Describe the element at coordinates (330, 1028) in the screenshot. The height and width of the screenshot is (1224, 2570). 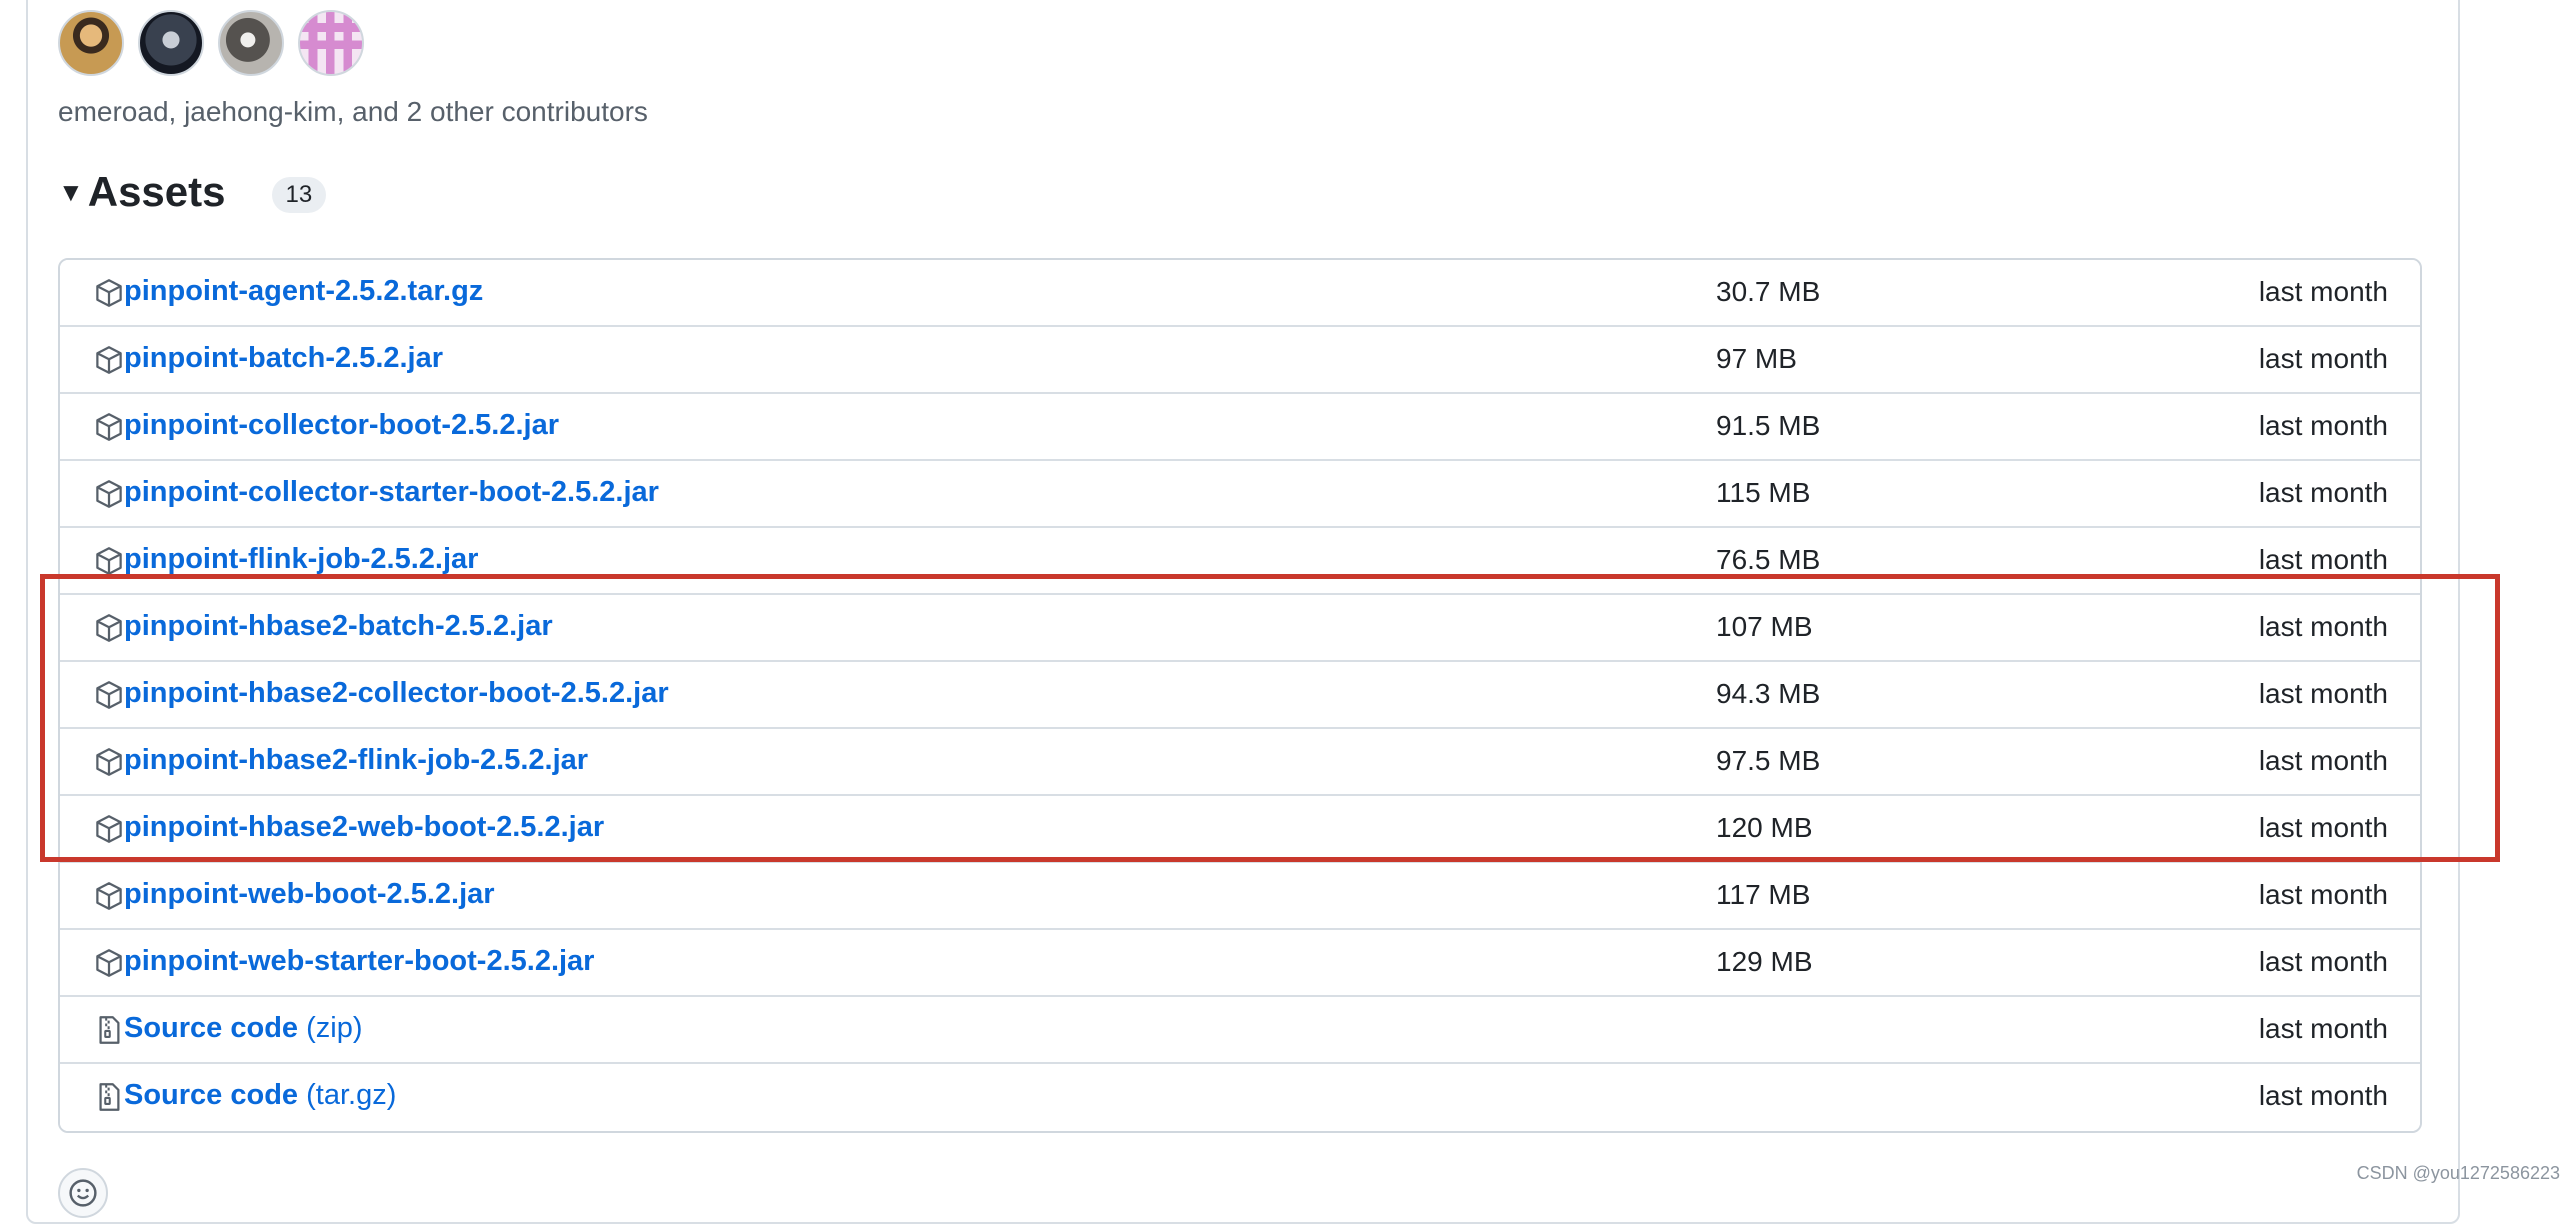
I see `asset-format-suffix: (zip)` at that location.